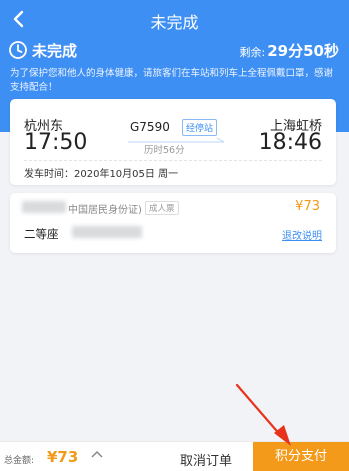 Image resolution: width=349 pixels, height=471 pixels. I want to click on status-label: 未完成, so click(55, 50).